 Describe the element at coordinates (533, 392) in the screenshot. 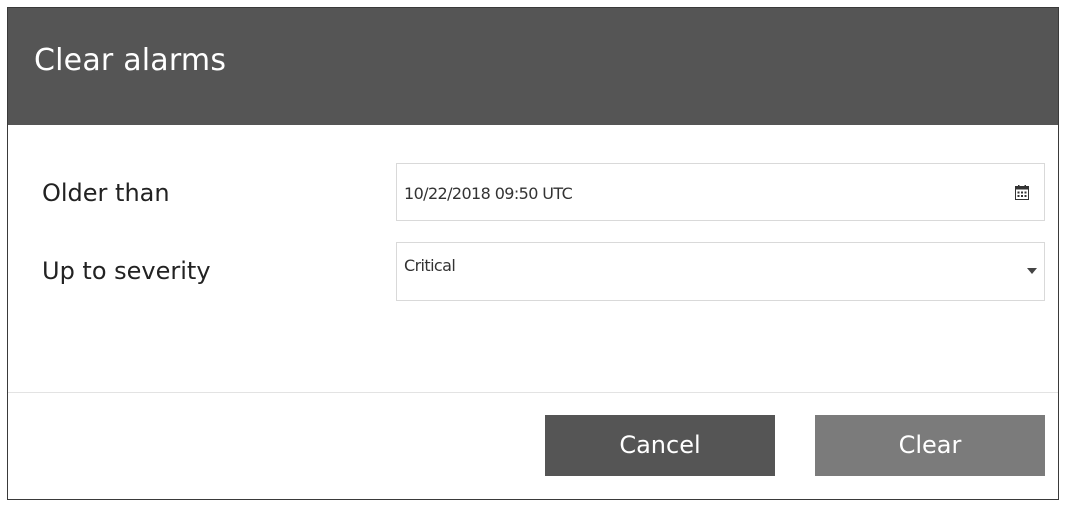

I see `footer-divider` at that location.